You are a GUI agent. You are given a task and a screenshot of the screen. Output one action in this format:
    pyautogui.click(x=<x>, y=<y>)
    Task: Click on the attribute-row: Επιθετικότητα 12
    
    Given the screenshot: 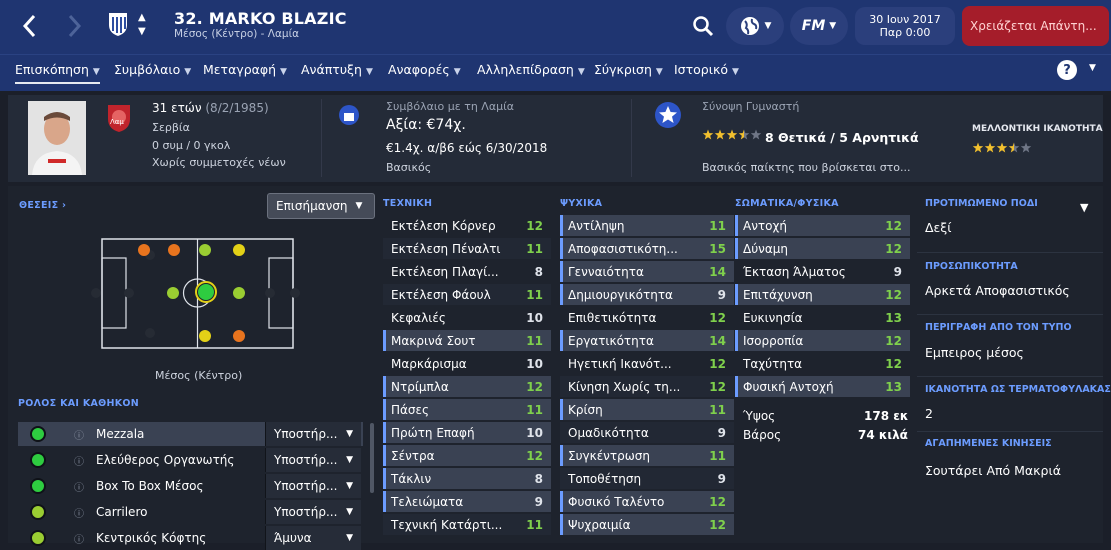 What is the action you would take?
    pyautogui.click(x=647, y=317)
    